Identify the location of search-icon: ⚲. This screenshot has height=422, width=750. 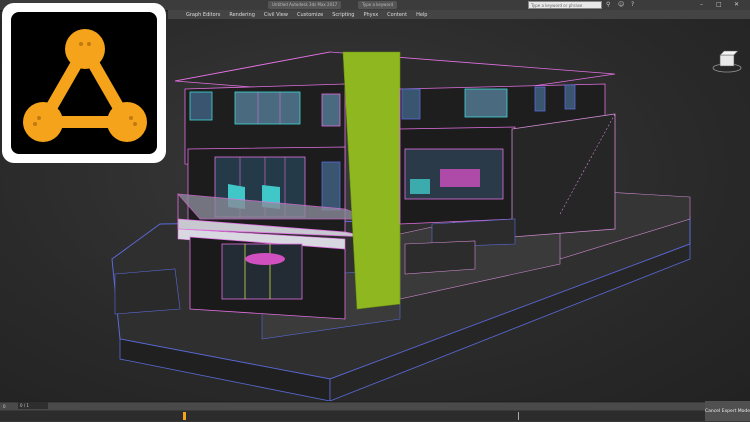
(609, 5).